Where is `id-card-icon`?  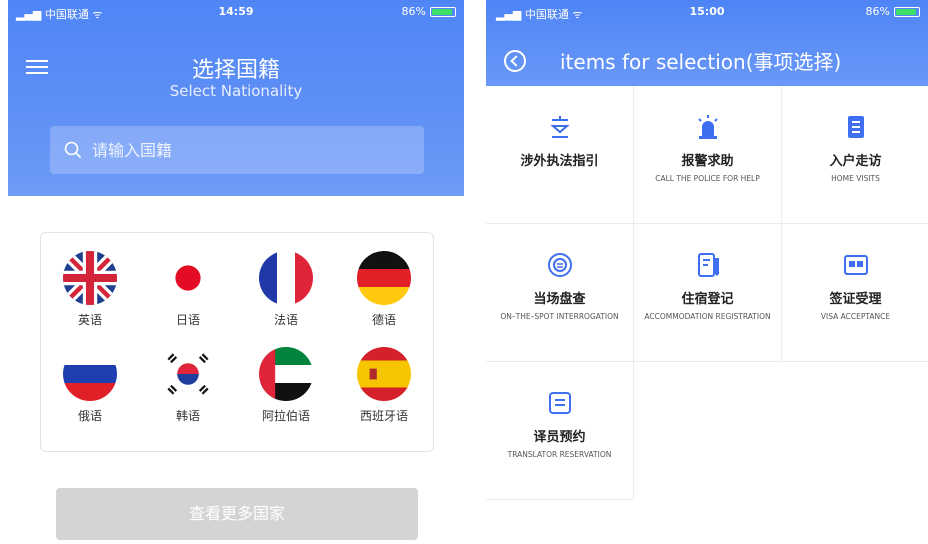 id-card-icon is located at coordinates (855, 265).